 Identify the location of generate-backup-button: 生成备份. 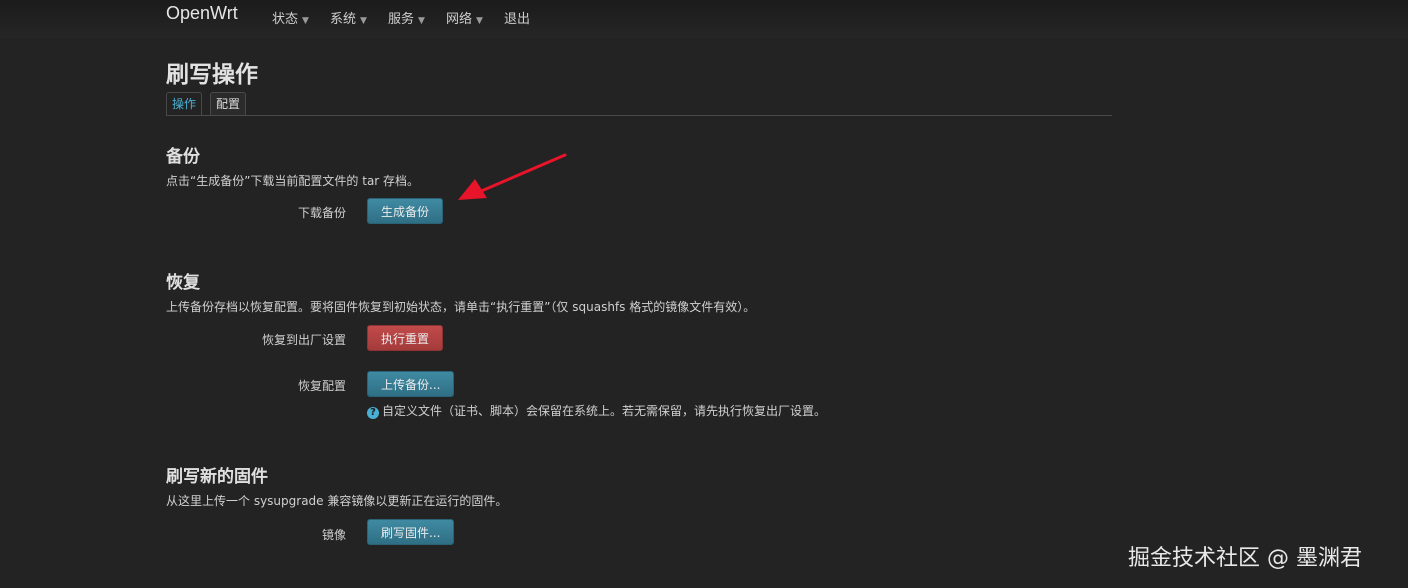
(405, 211).